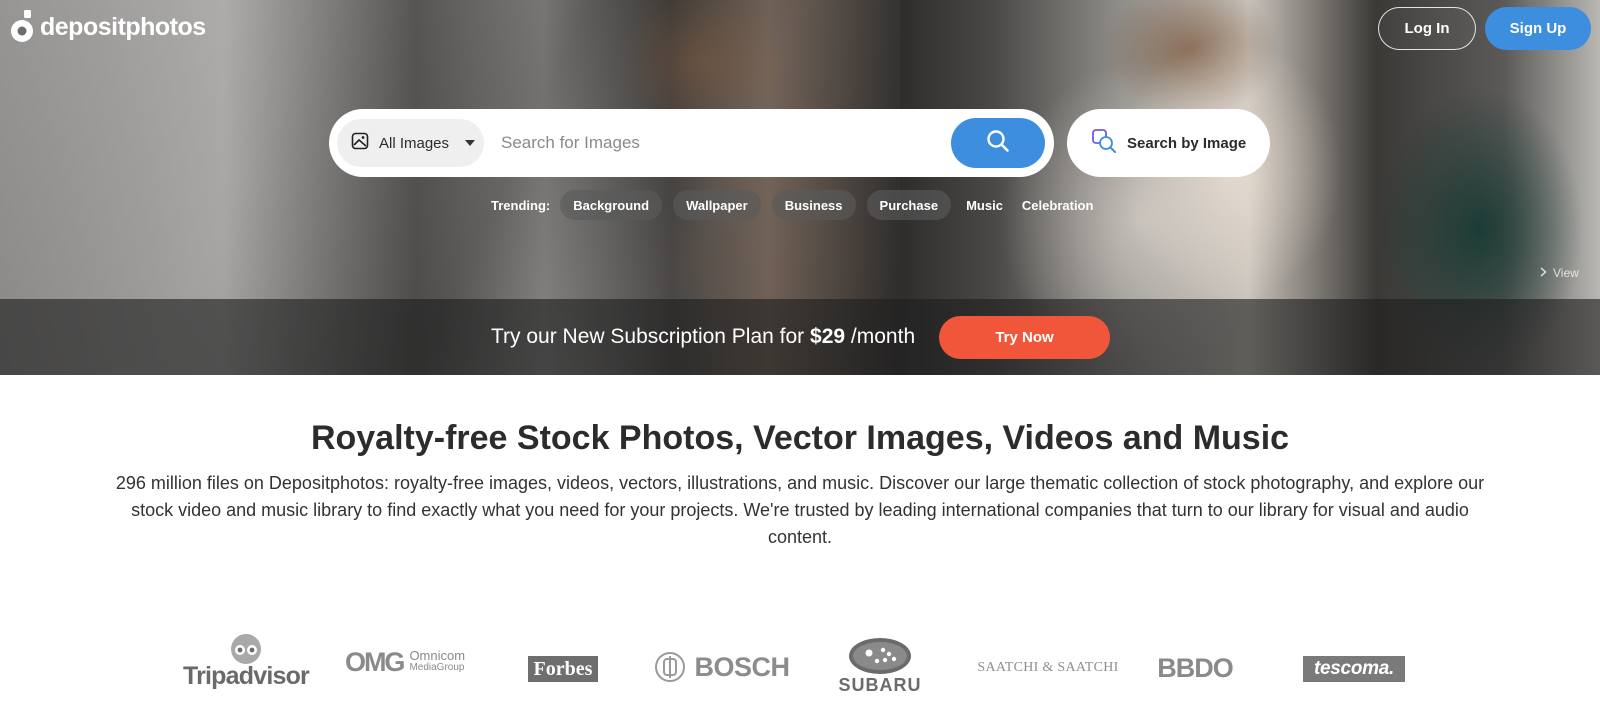 This screenshot has height=722, width=1600. Describe the element at coordinates (717, 205) in the screenshot. I see `trending-chip: Wallpaper` at that location.